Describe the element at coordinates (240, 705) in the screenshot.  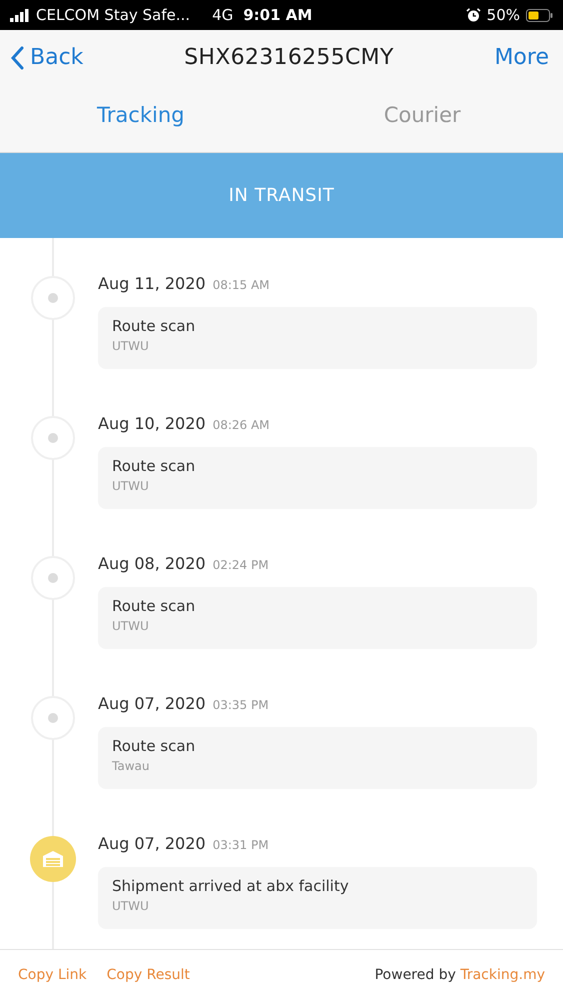
I see `event-time: 03:35 PM` at that location.